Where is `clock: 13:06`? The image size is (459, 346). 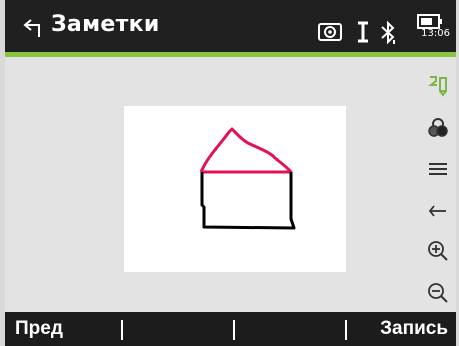
clock: 13:06 is located at coordinates (435, 33).